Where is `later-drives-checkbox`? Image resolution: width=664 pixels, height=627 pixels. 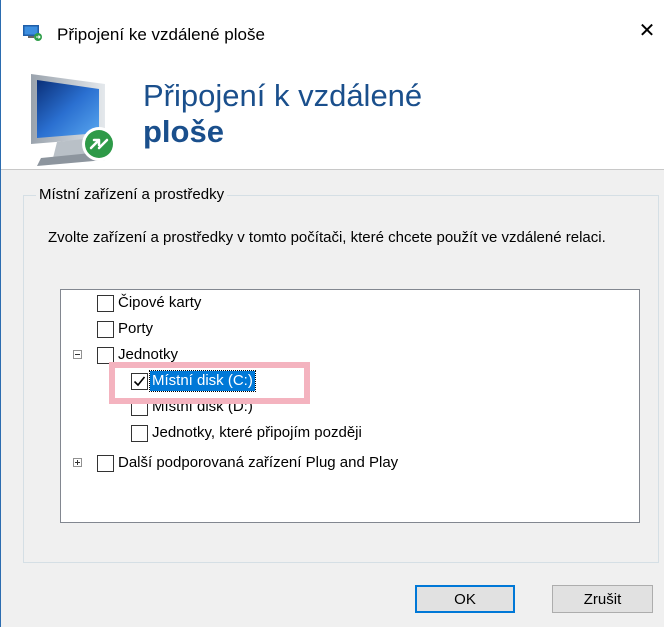
later-drives-checkbox is located at coordinates (139, 433).